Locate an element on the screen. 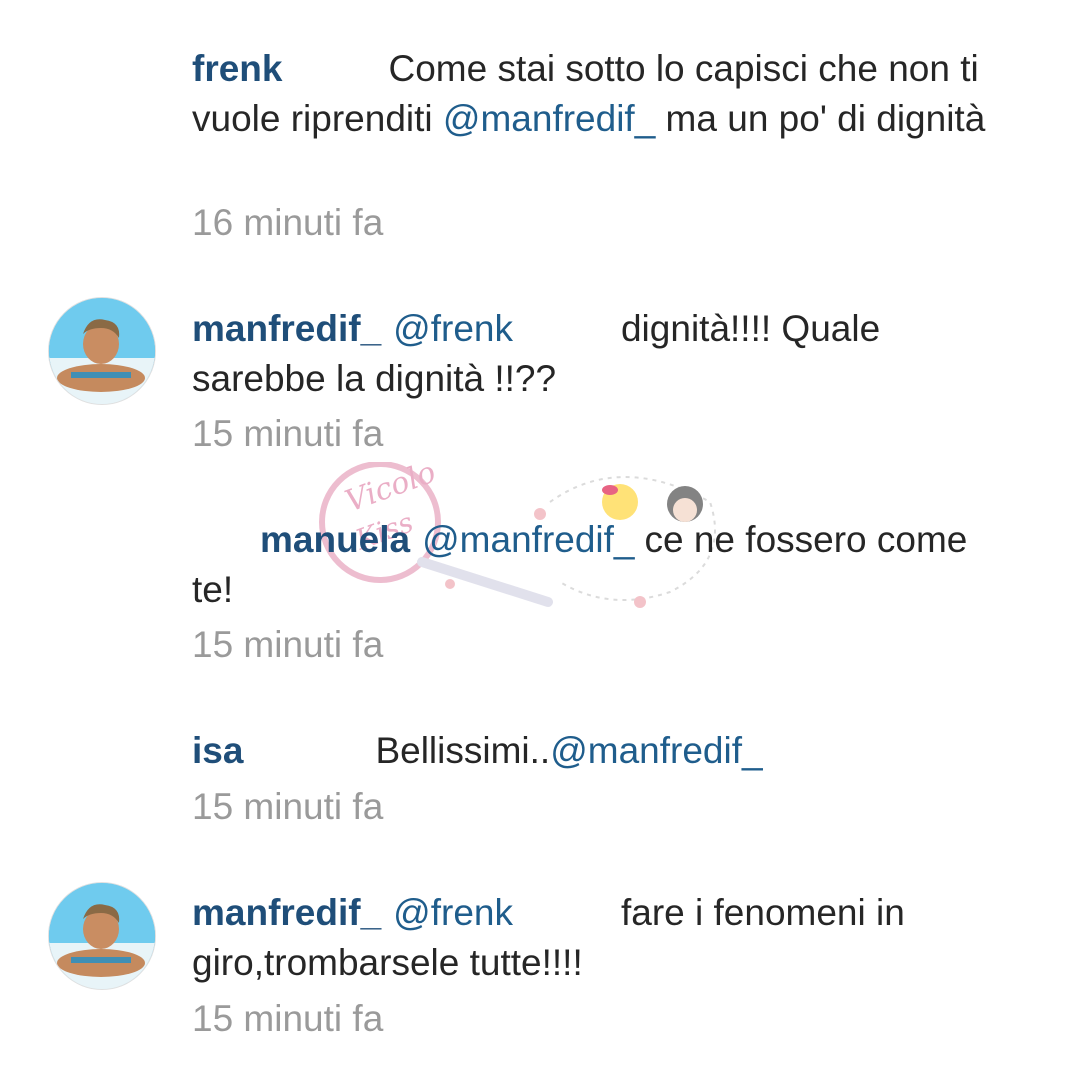 This screenshot has width=1079, height=1081. comment-username: frenk is located at coordinates (237, 68).